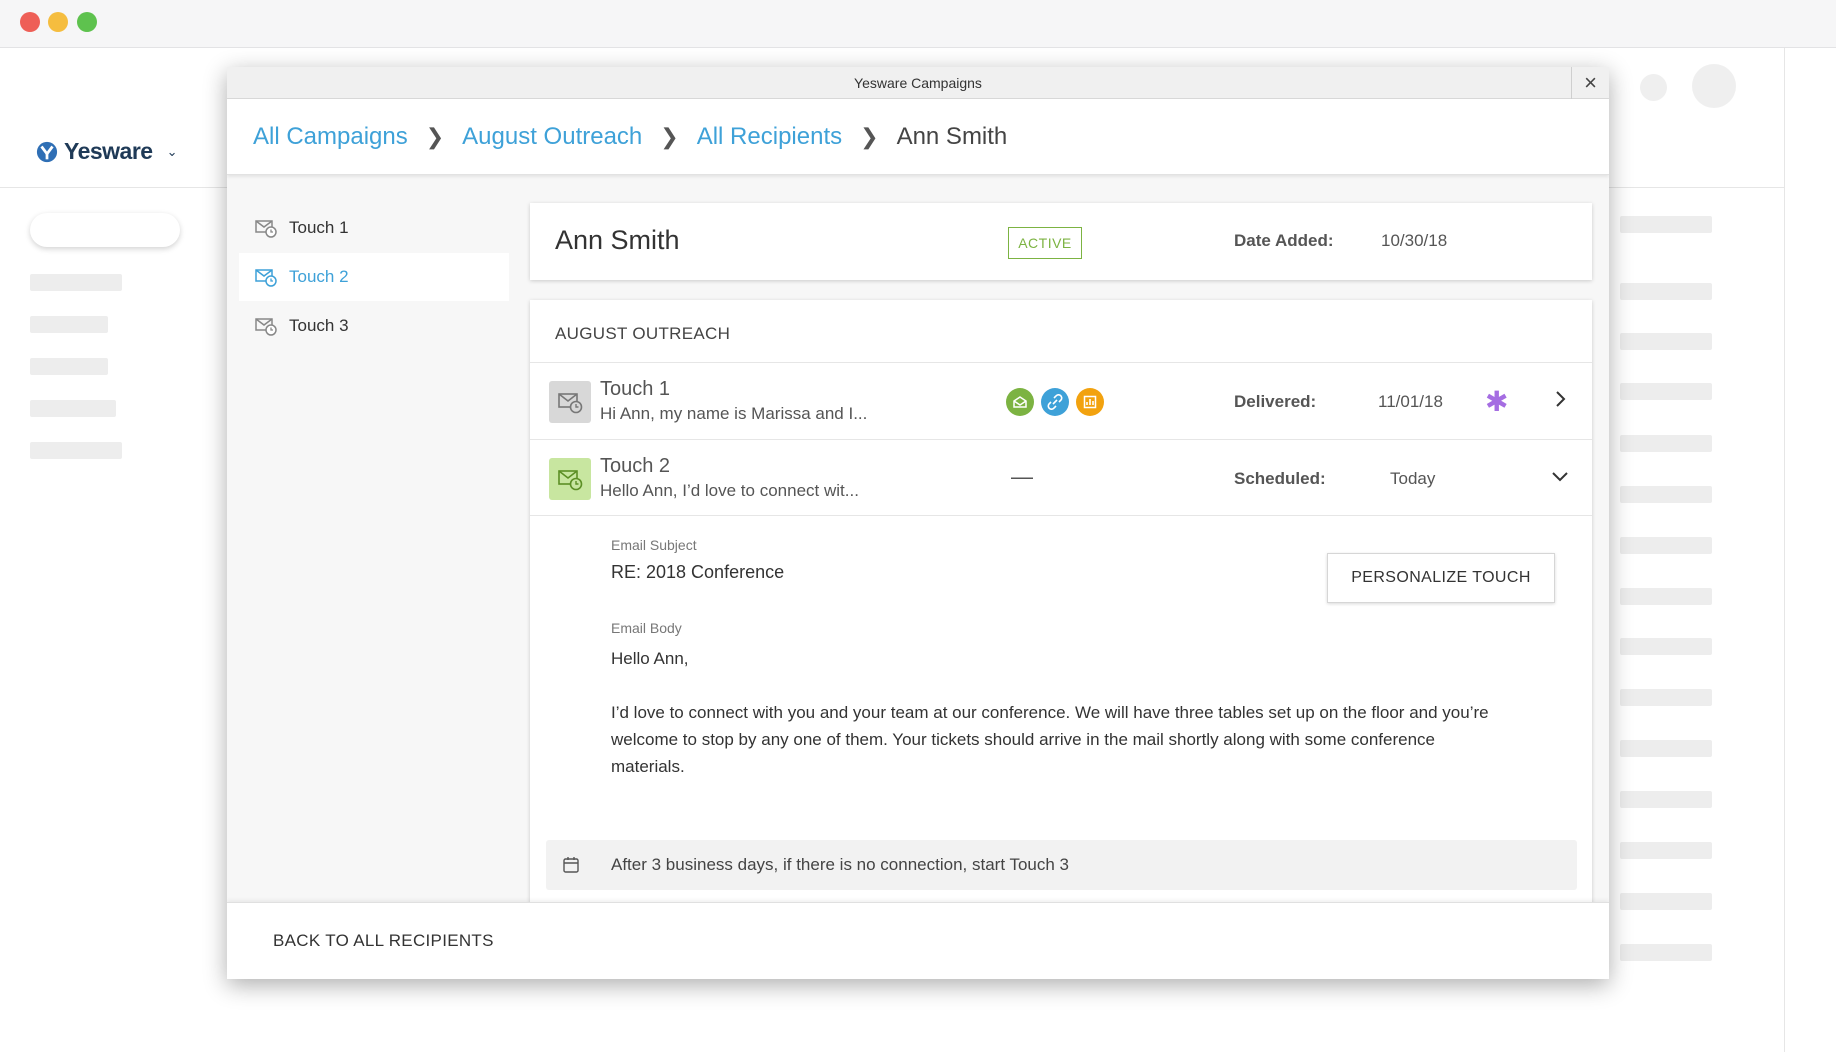  I want to click on avatar-placeholder, so click(1653, 87).